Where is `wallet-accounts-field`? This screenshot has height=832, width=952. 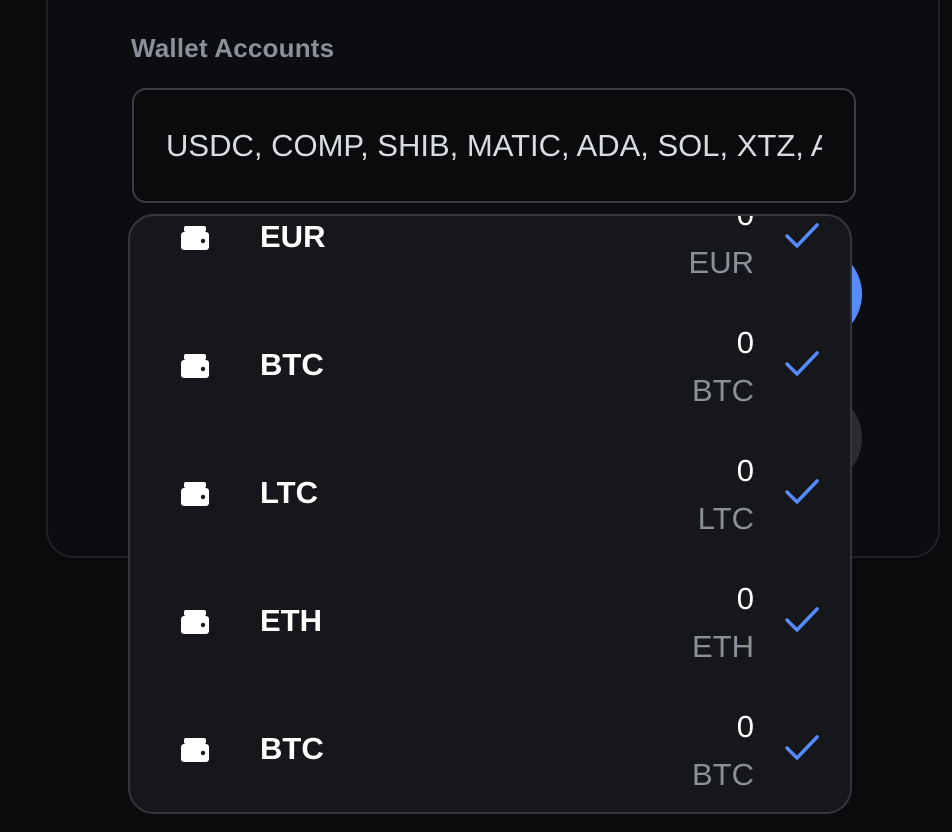 wallet-accounts-field is located at coordinates (494, 145).